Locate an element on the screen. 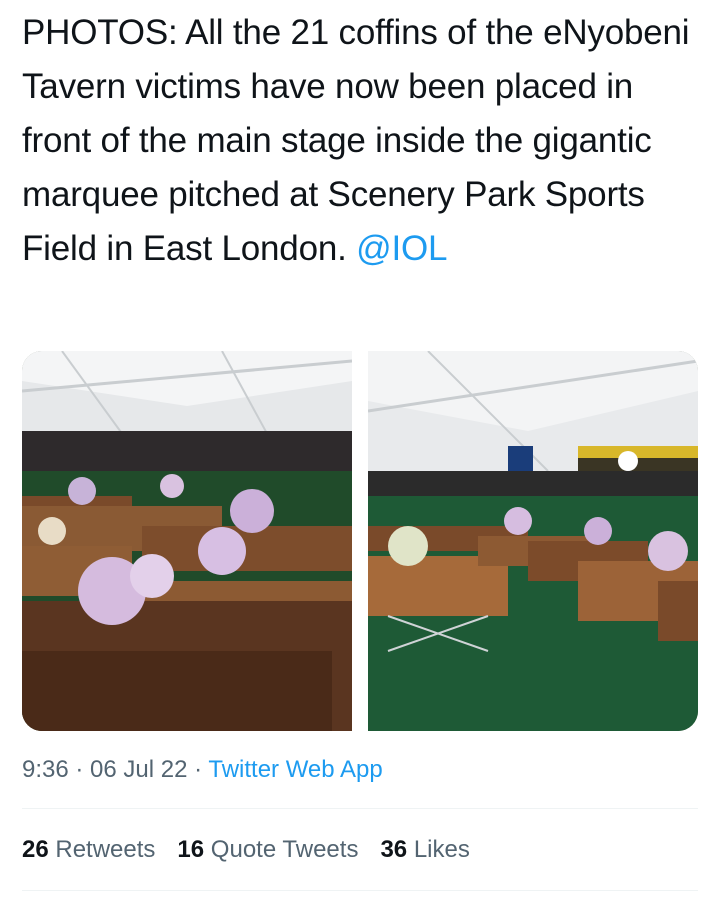 This screenshot has width=720, height=910. quotes-count: 16 is located at coordinates (191, 849).